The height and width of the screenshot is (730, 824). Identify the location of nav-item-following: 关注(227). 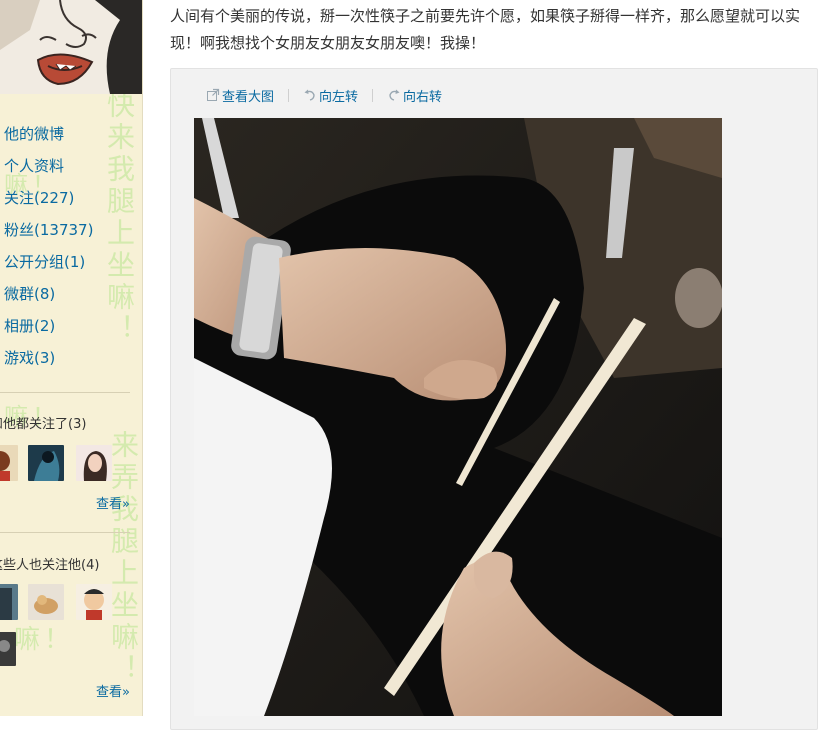
(70, 198).